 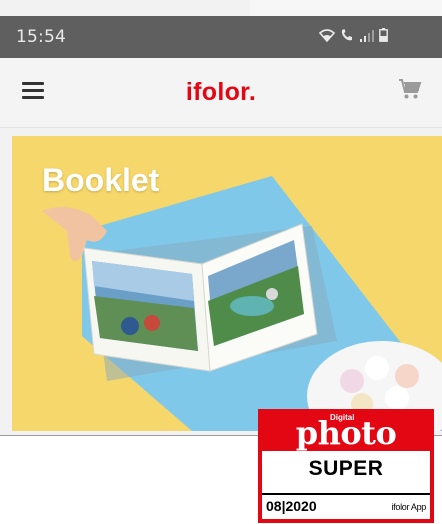 What do you see at coordinates (101, 180) in the screenshot?
I see `banner-title: Booklet` at bounding box center [101, 180].